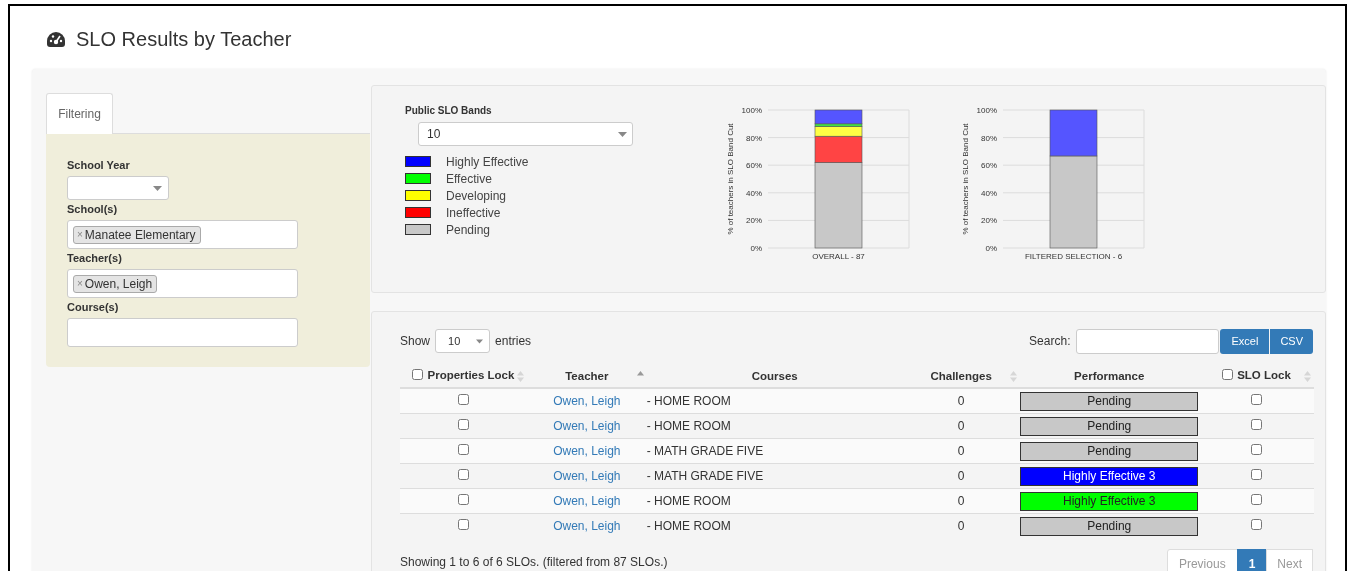 This screenshot has height=571, width=1351. Describe the element at coordinates (1291, 341) in the screenshot. I see `export-button: CSV` at that location.